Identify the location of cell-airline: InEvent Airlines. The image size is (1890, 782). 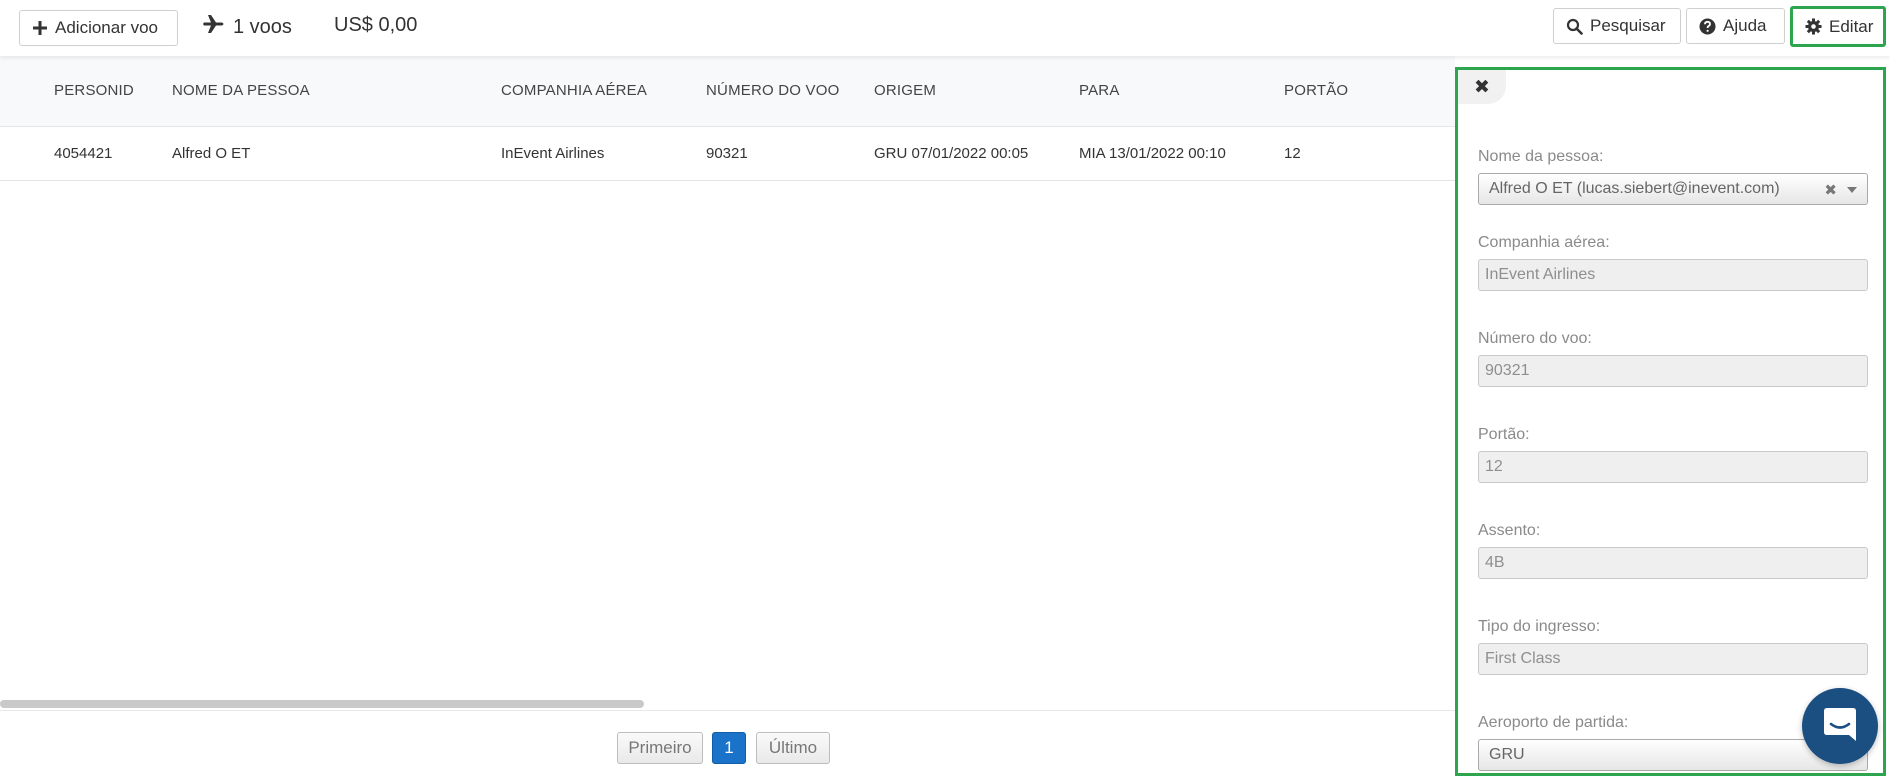
(553, 153).